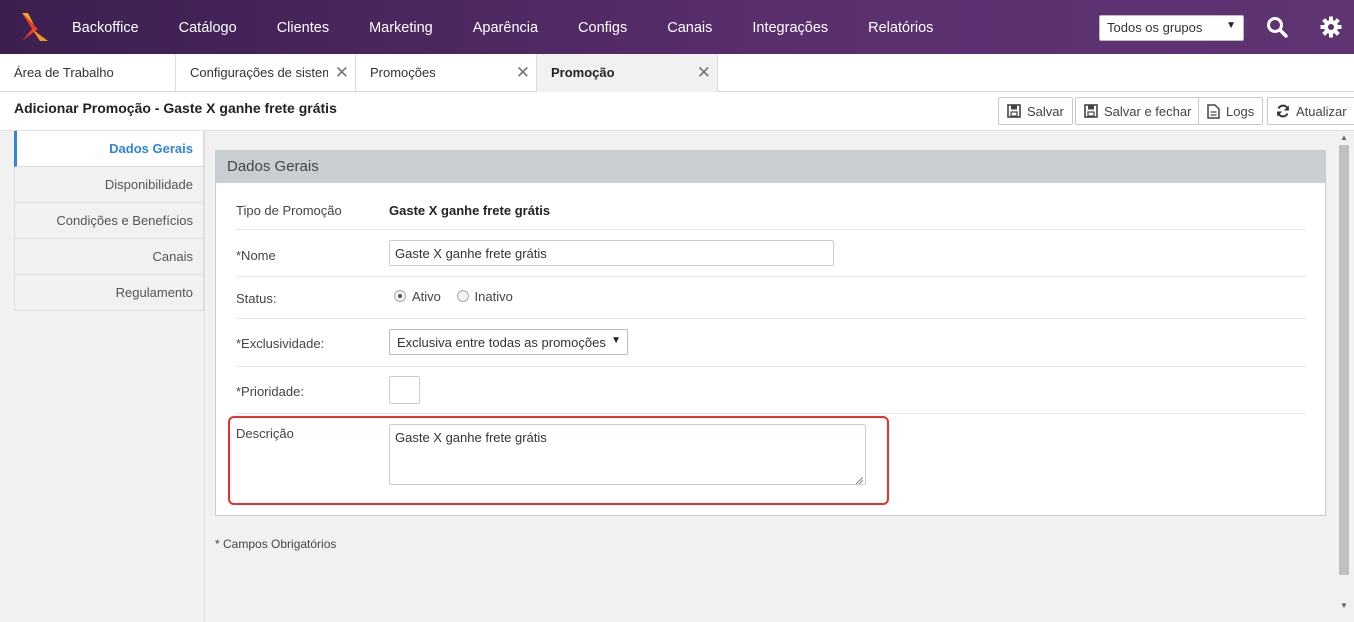 The width and height of the screenshot is (1354, 622). Describe the element at coordinates (289, 210) in the screenshot. I see `tipo-label: Tipo de Promoção` at that location.